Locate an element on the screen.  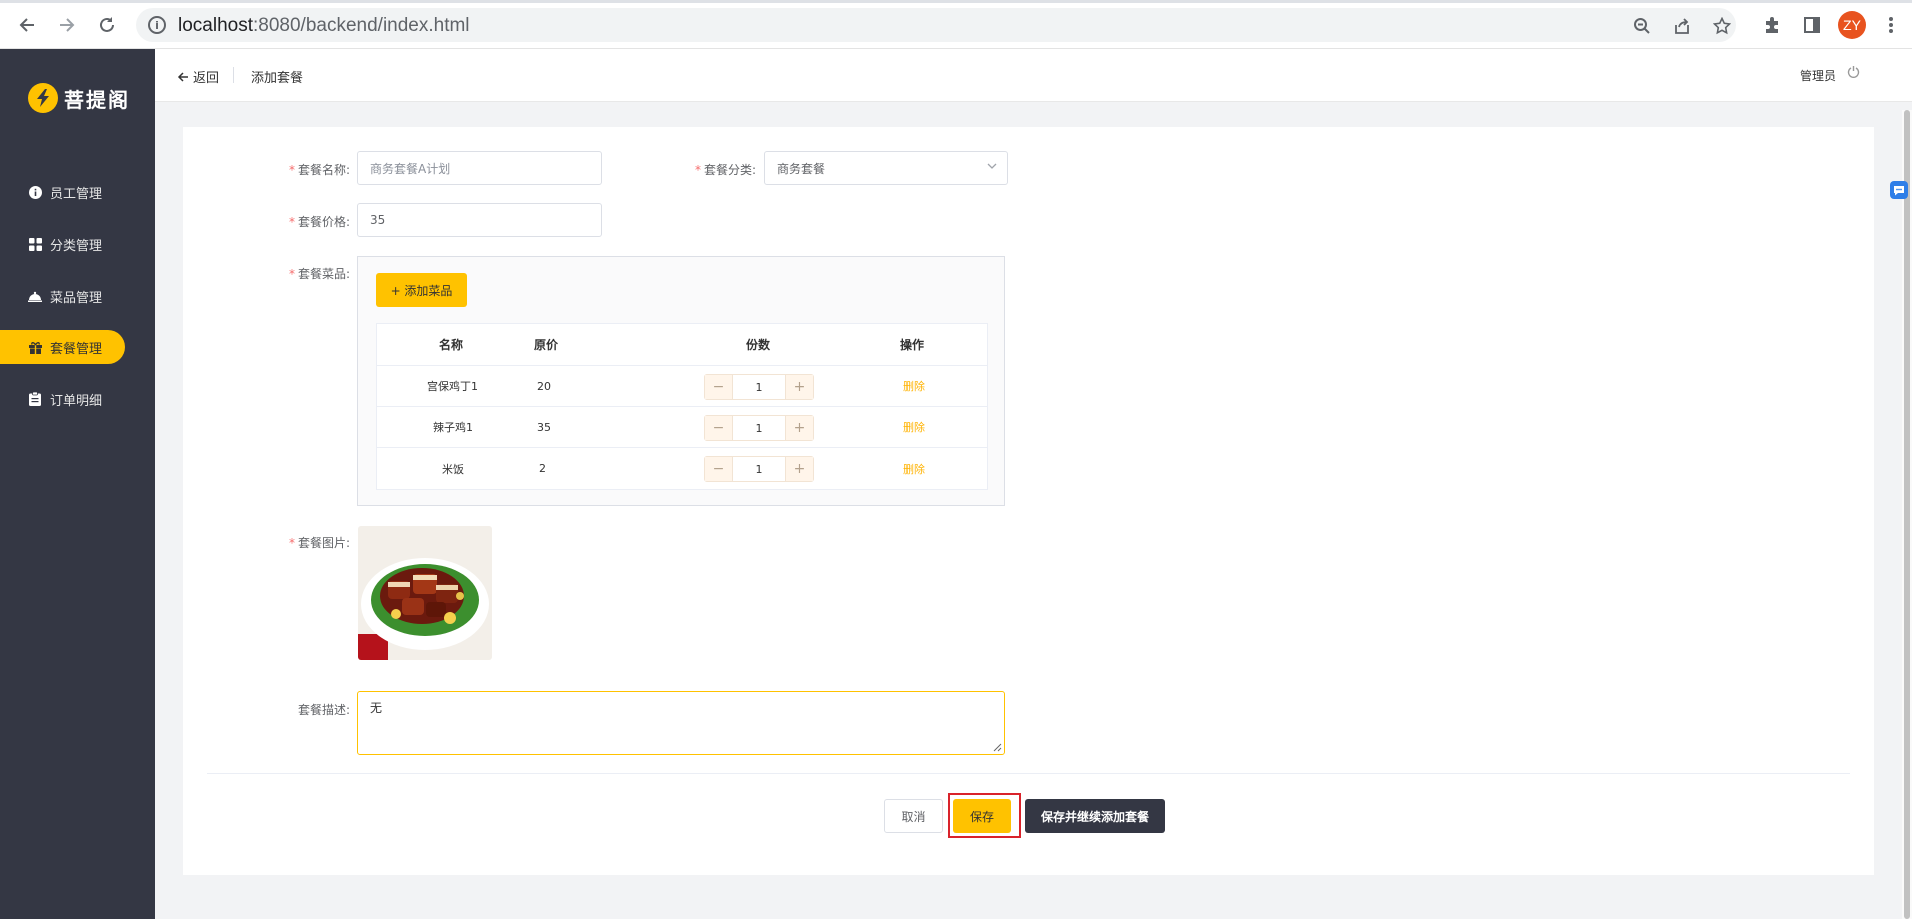
browser-toolbar: i localhost:8080/backend/index.html ZY is located at coordinates (956, 24).